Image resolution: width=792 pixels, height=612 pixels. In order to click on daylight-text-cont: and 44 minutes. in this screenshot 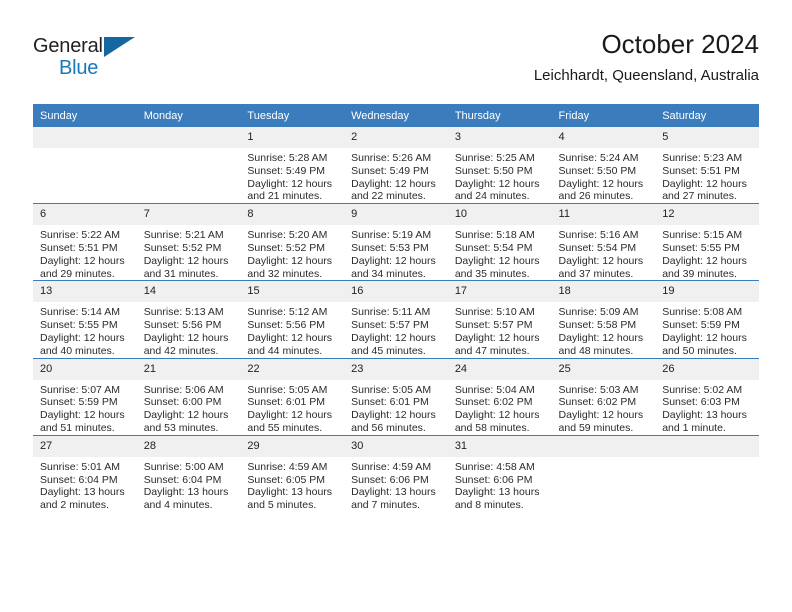, I will do `click(285, 350)`.